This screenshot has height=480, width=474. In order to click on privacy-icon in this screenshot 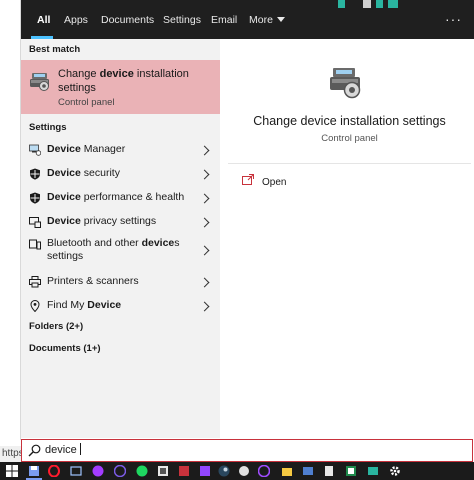, I will do `click(35, 222)`.